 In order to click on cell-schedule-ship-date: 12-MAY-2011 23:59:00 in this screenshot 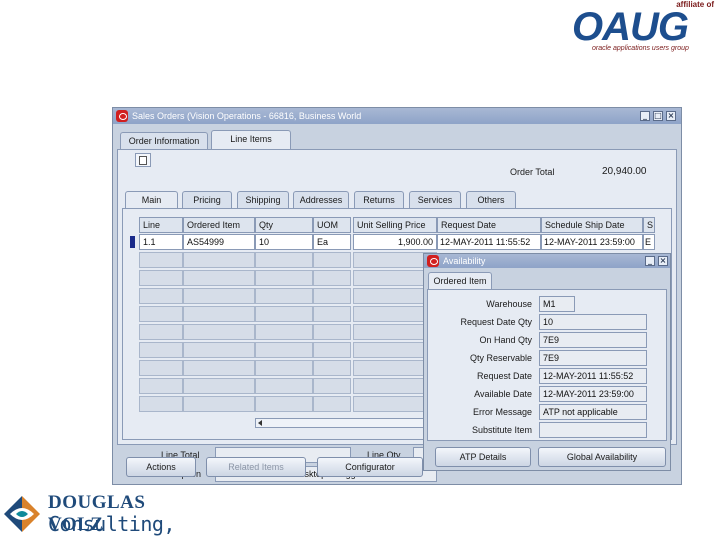, I will do `click(592, 242)`.